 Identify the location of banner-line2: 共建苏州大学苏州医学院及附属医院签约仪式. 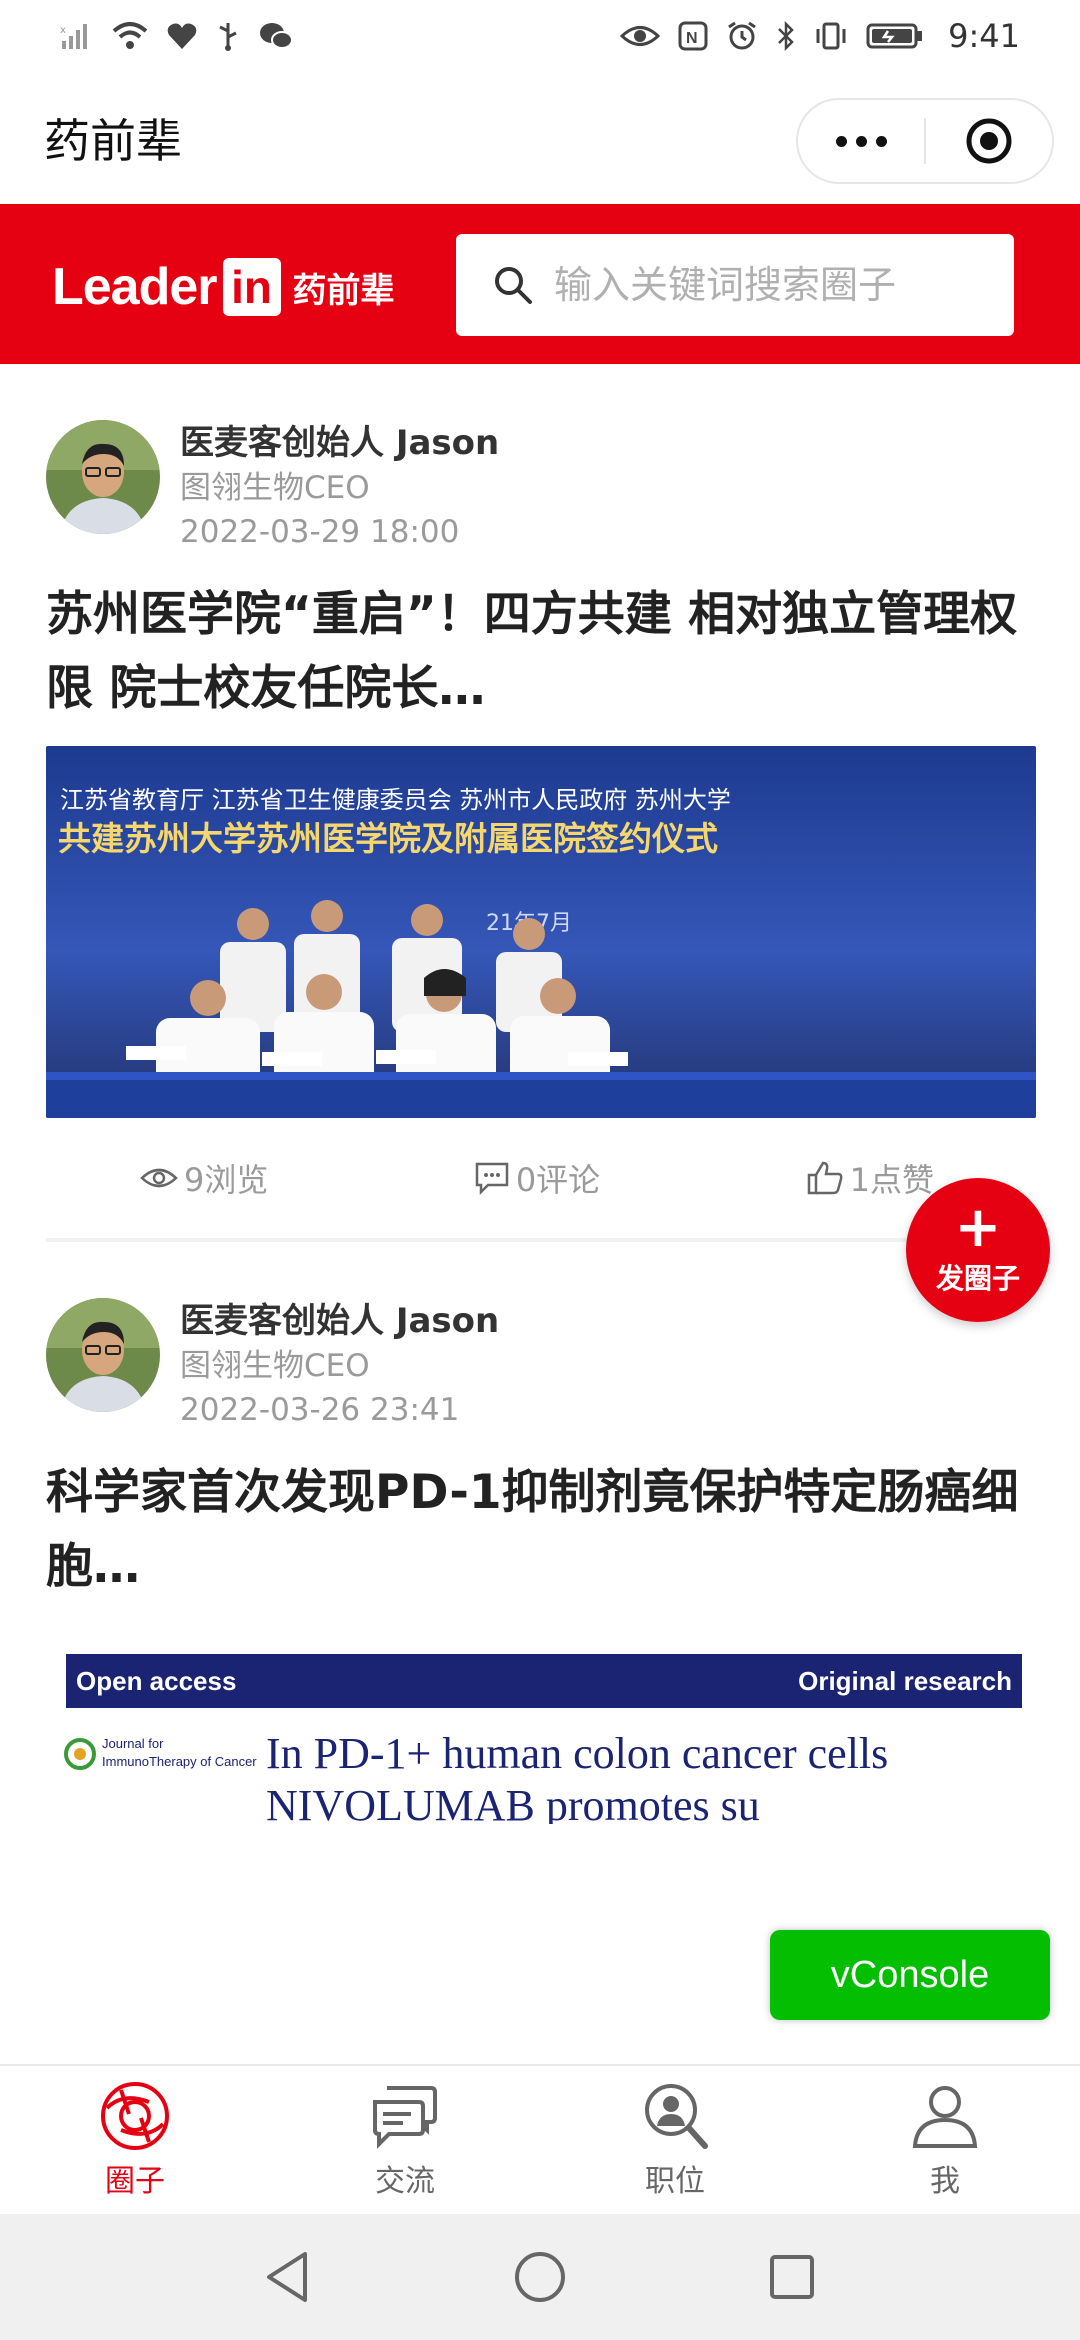
(388, 838).